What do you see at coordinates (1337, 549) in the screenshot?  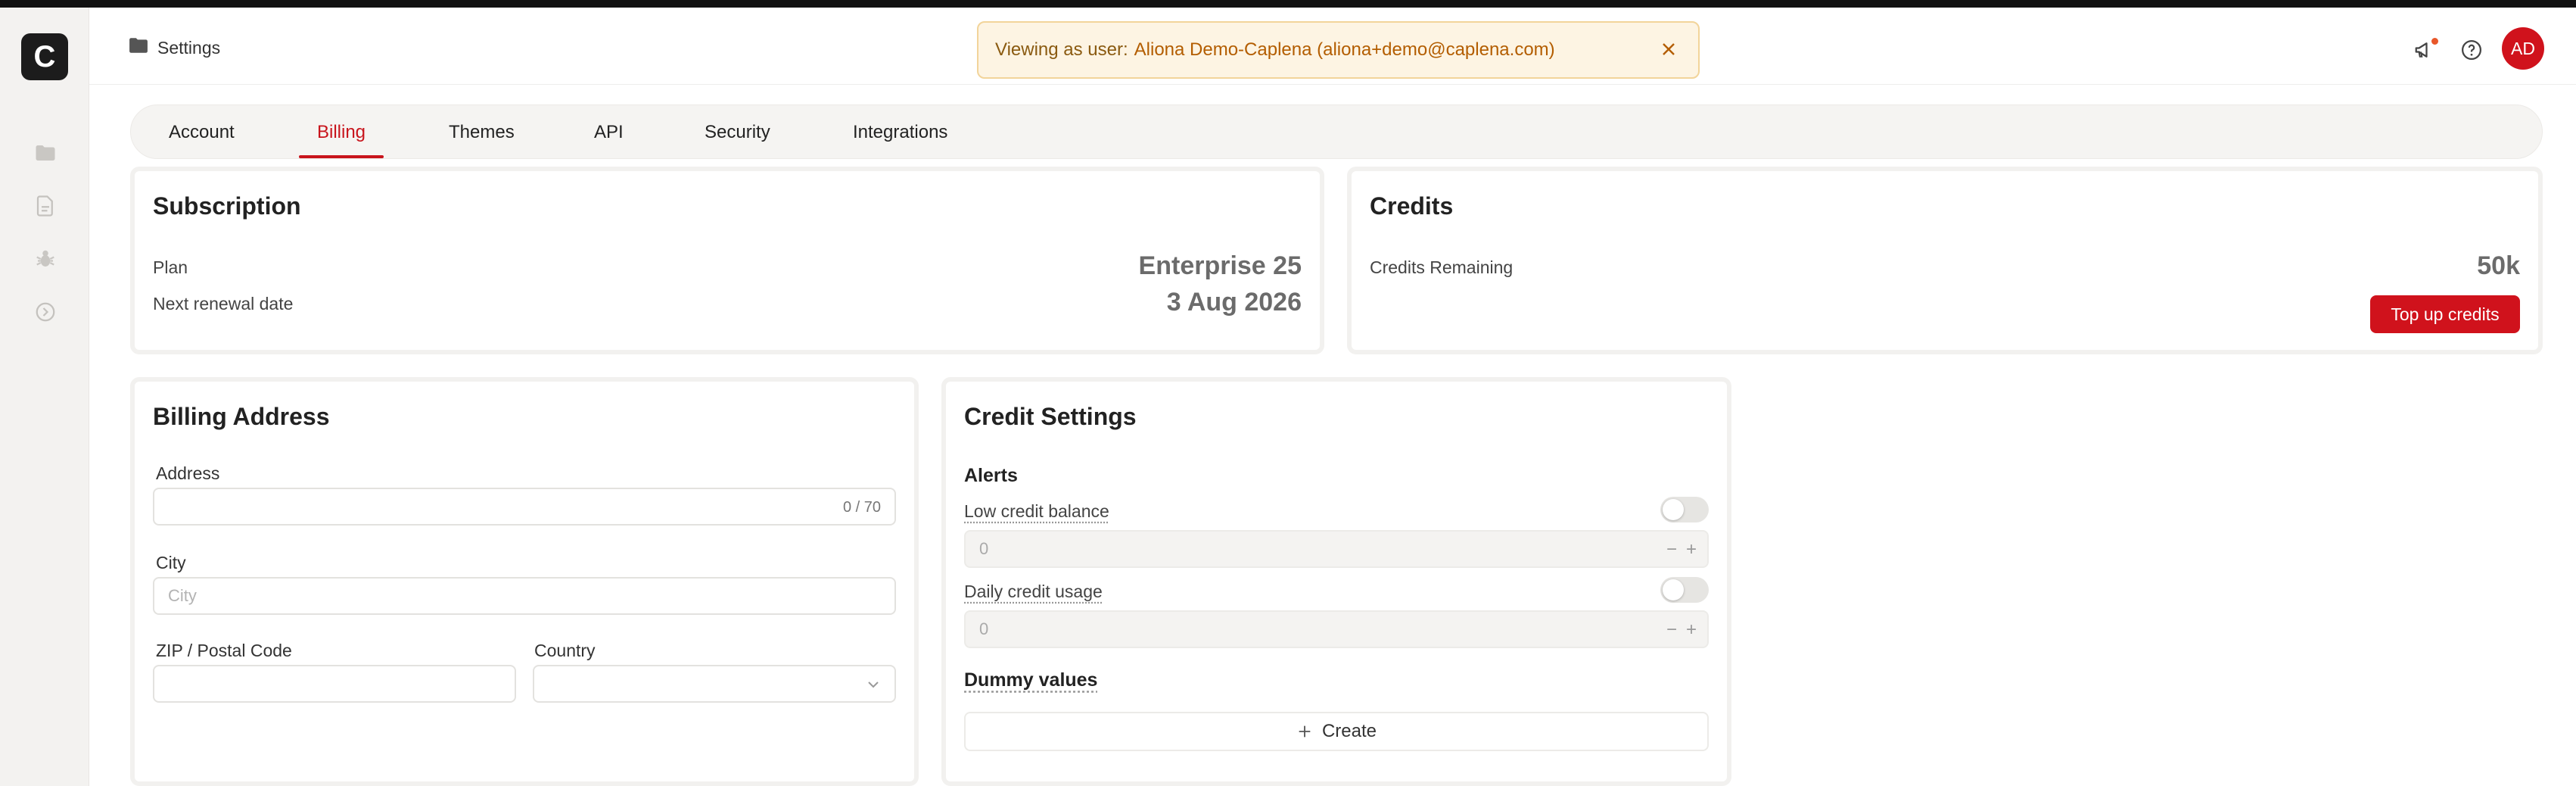 I see `low-credit-balance-input: 0 − +` at bounding box center [1337, 549].